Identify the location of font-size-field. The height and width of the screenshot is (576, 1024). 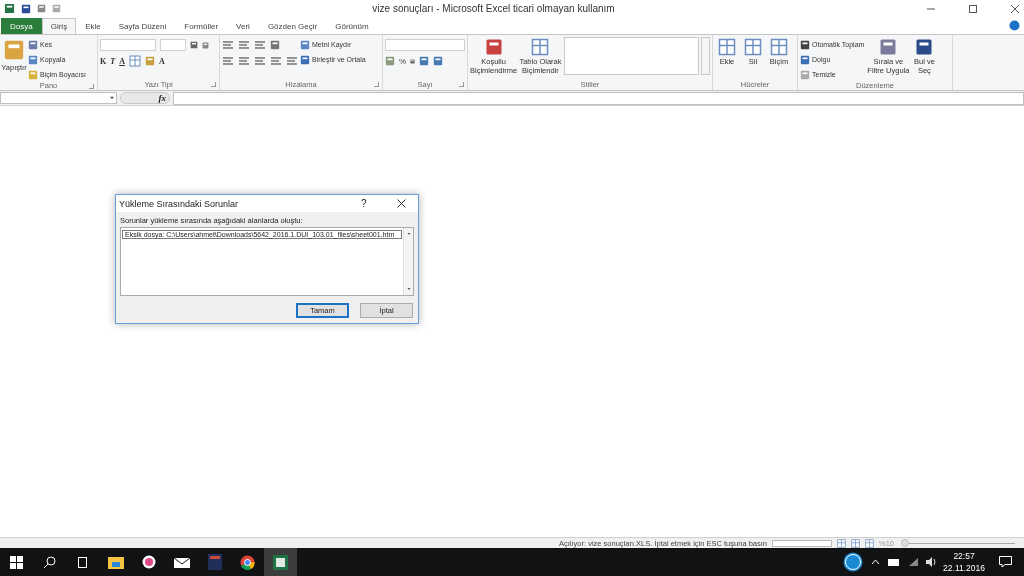
(173, 45).